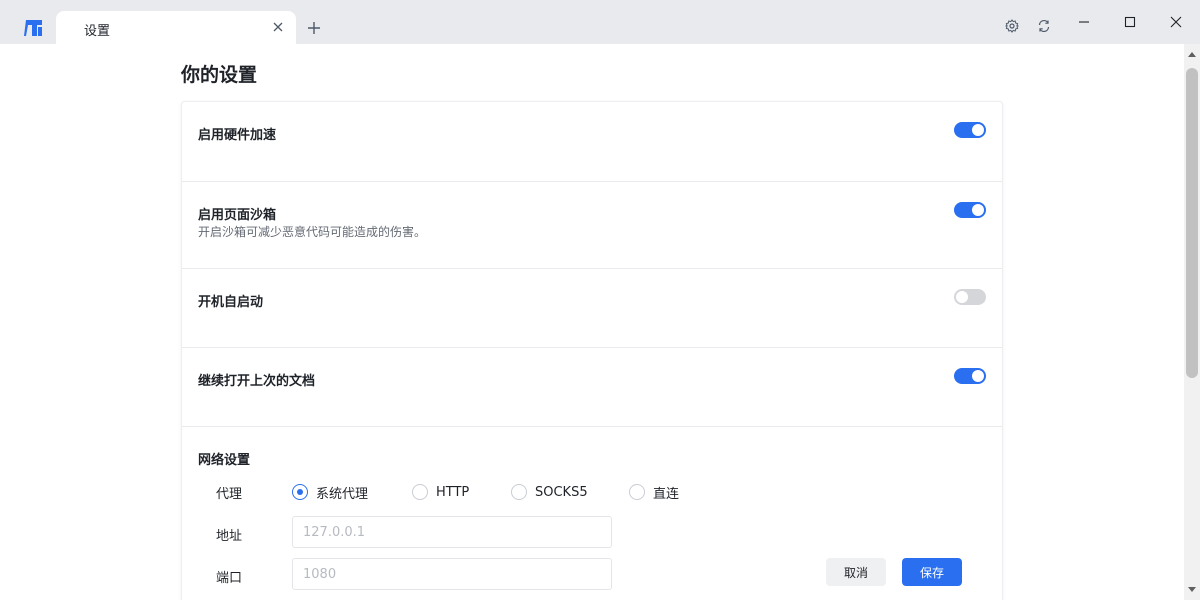 The height and width of the screenshot is (600, 1200). What do you see at coordinates (229, 536) in the screenshot?
I see `address-label: 地址` at bounding box center [229, 536].